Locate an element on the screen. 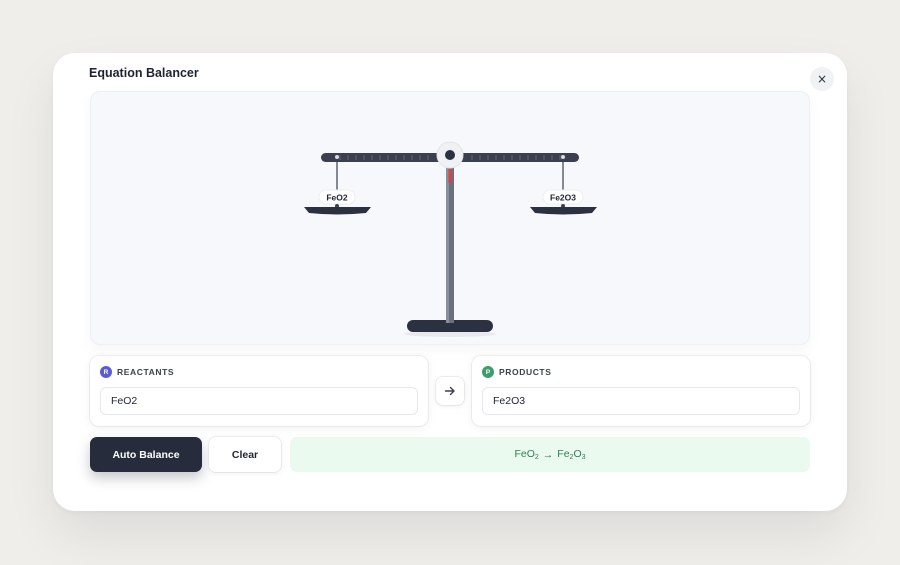  result-arrow: → is located at coordinates (548, 454).